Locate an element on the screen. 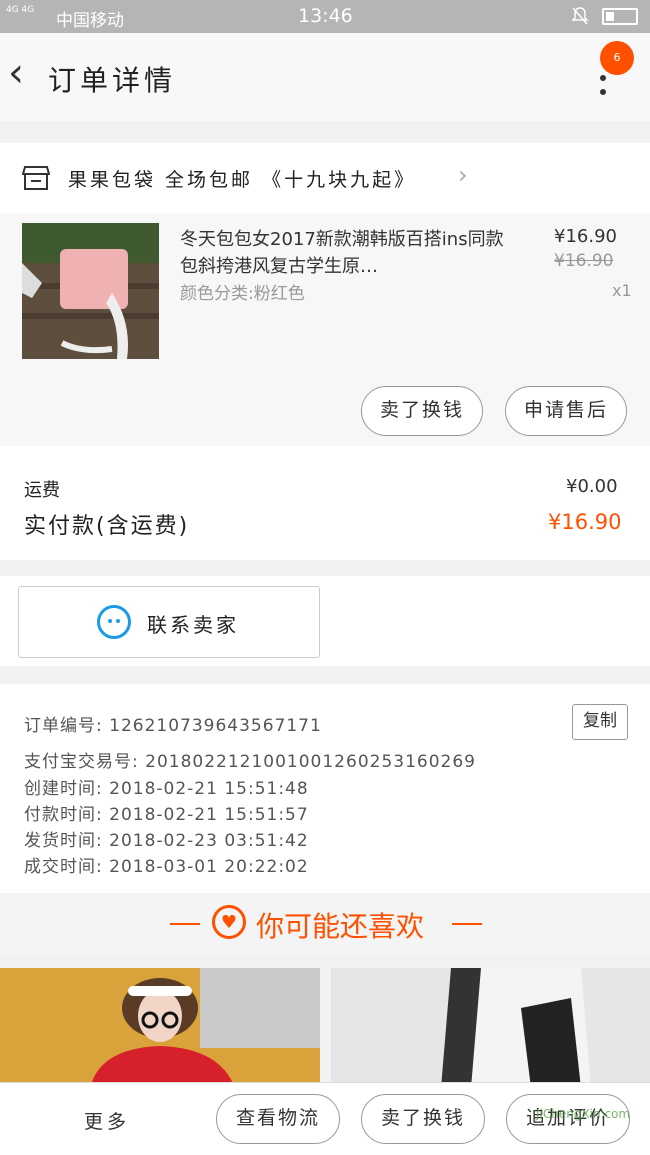  nav-bar: ‹ 订单详情 6 is located at coordinates (325, 77).